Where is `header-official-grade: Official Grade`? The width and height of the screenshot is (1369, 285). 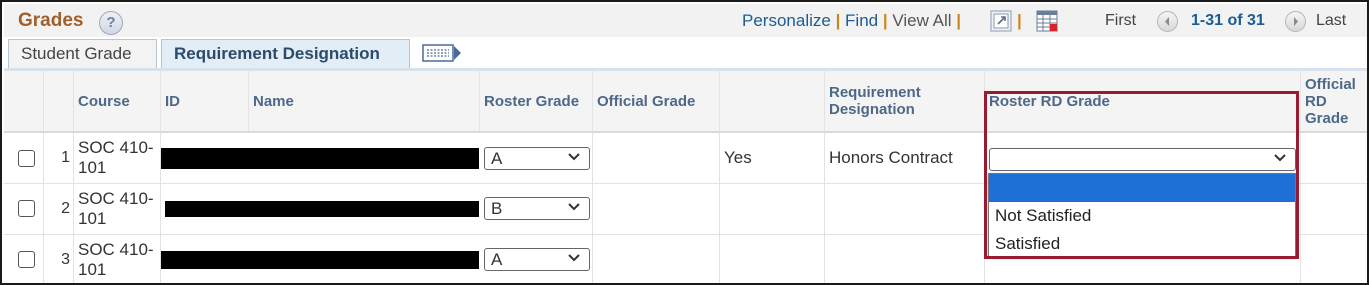 header-official-grade: Official Grade is located at coordinates (656, 101).